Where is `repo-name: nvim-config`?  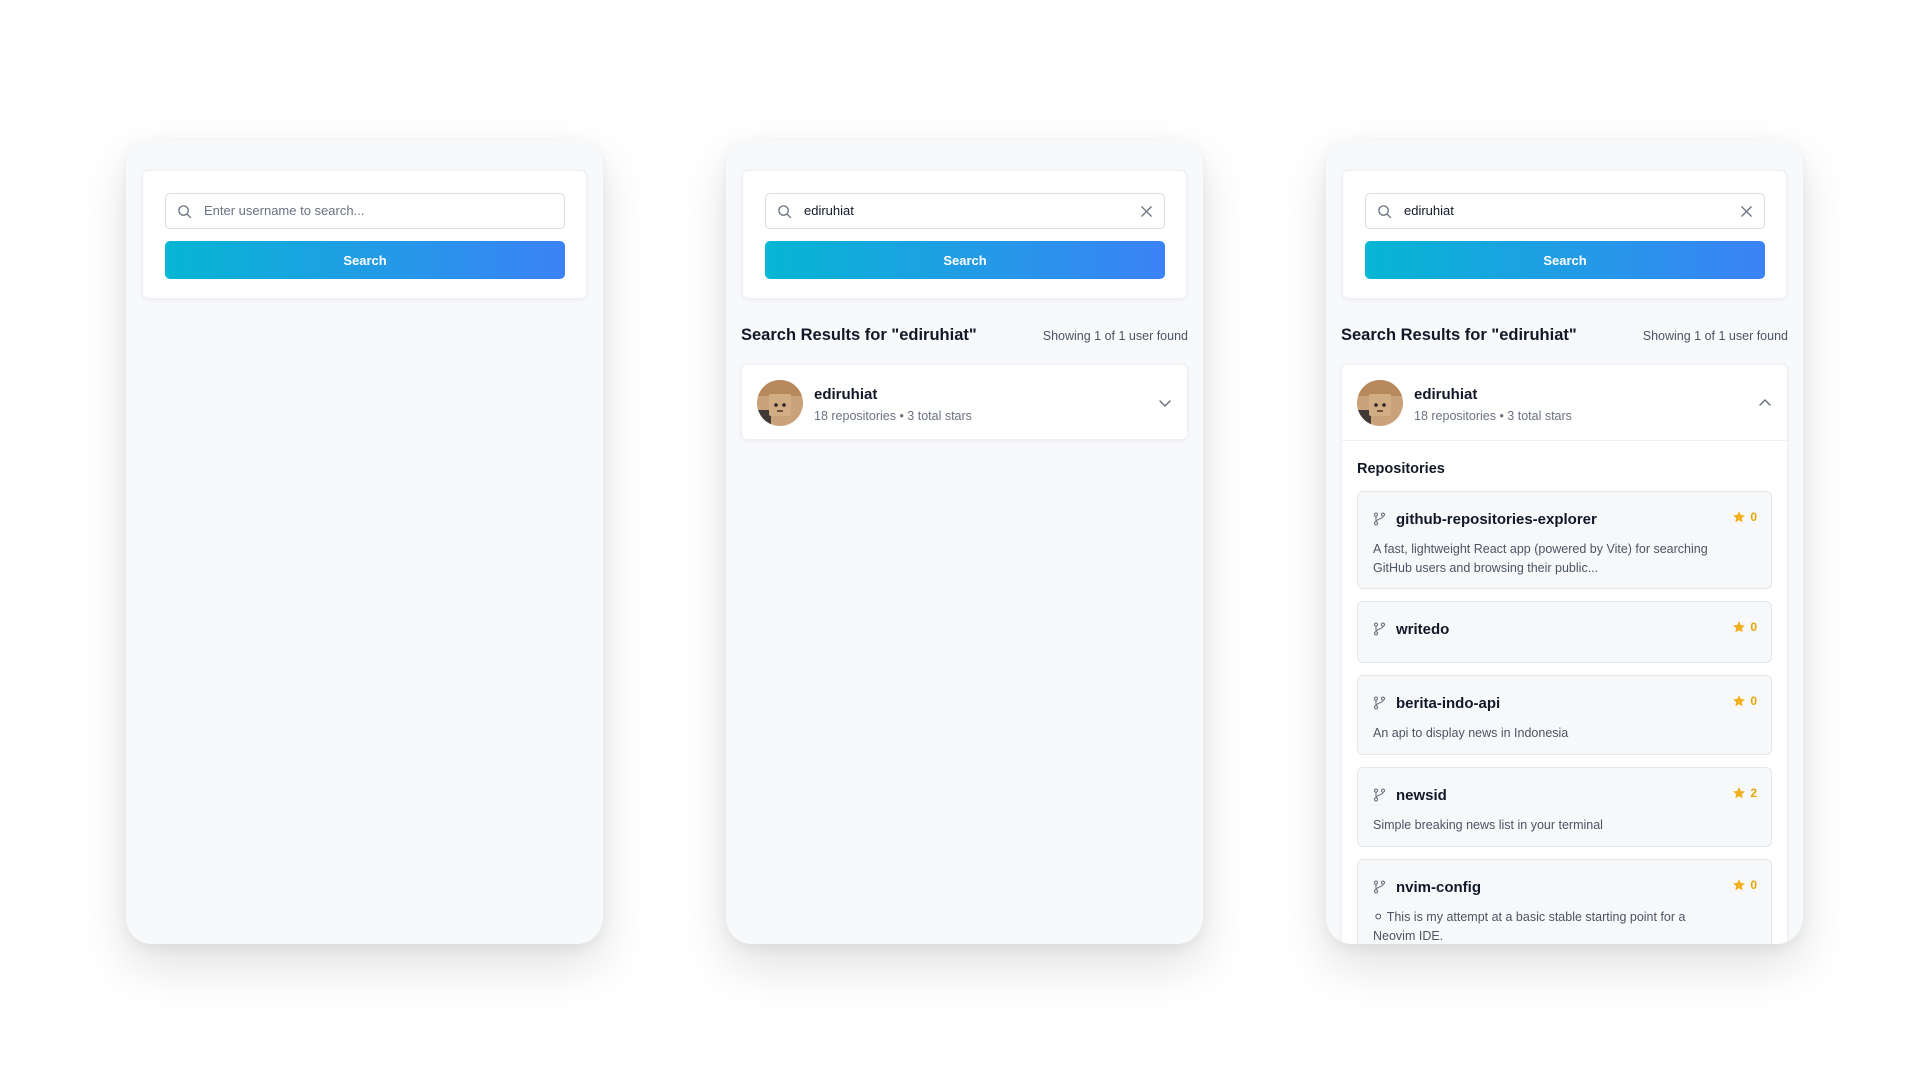 repo-name: nvim-config is located at coordinates (1438, 887).